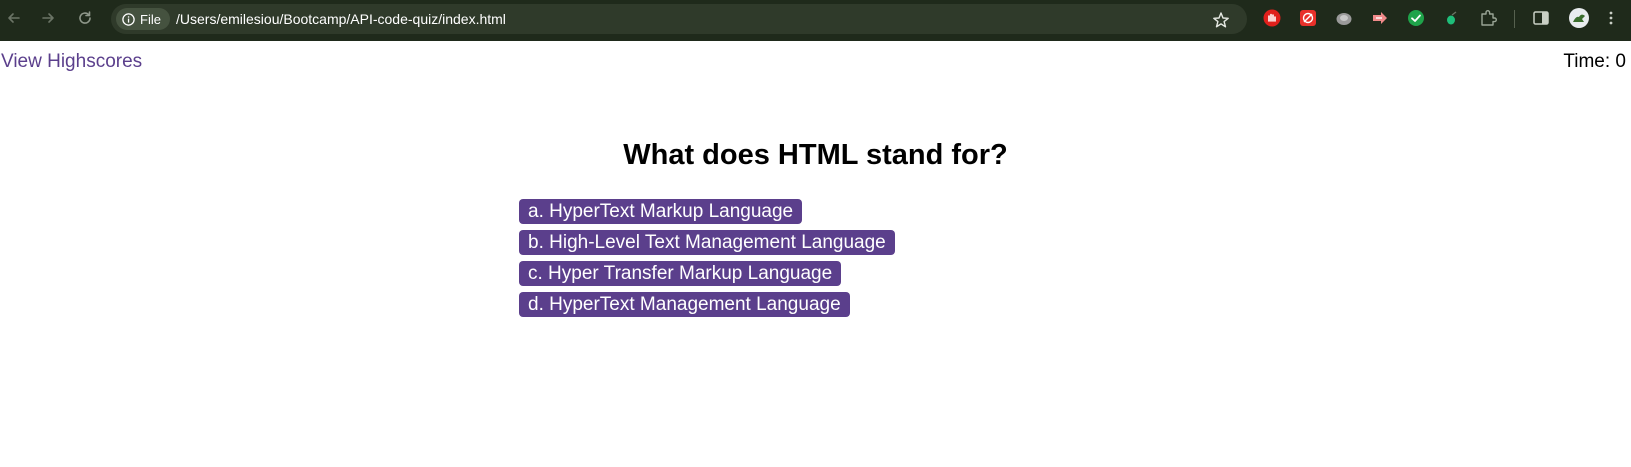 Image resolution: width=1631 pixels, height=467 pixels. I want to click on answer-button-c: c. Hyper Transfer Markup Language, so click(680, 273).